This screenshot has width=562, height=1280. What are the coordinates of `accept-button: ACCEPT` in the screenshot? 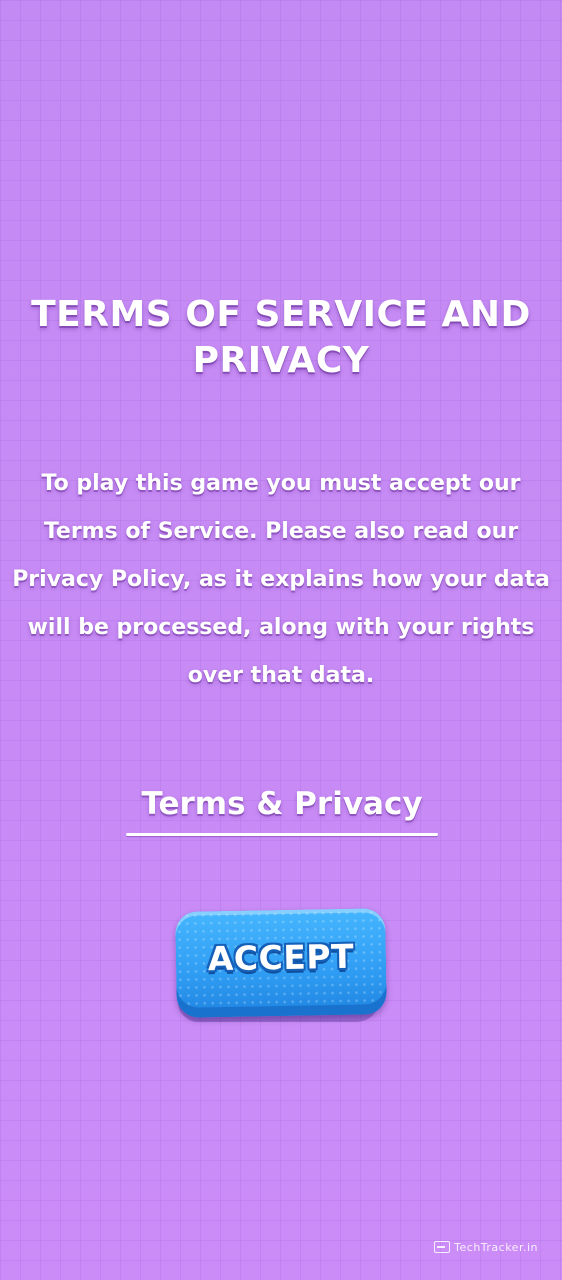 It's located at (281, 963).